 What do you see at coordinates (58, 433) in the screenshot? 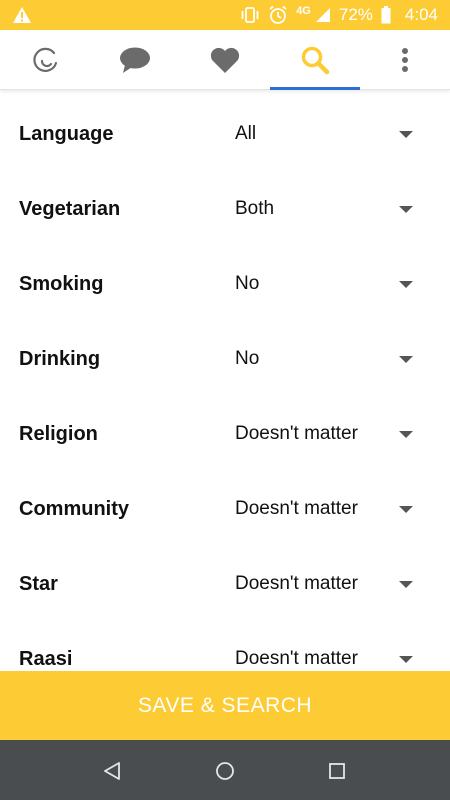
I see `filter-label: Religion` at bounding box center [58, 433].